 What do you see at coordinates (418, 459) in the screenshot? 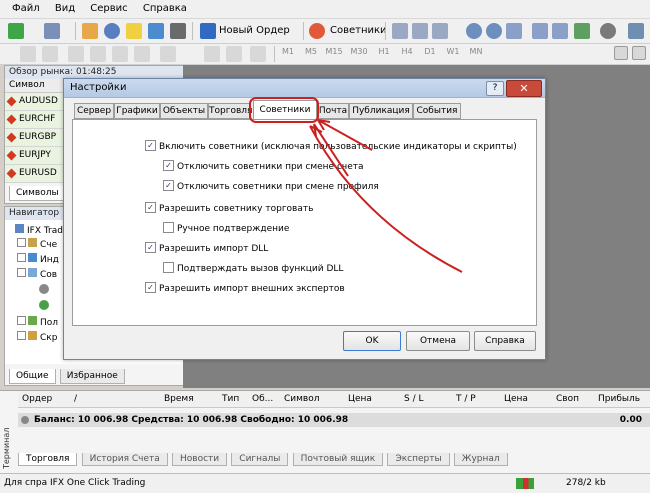
I see `tab-experts: Эксперты` at bounding box center [418, 459].